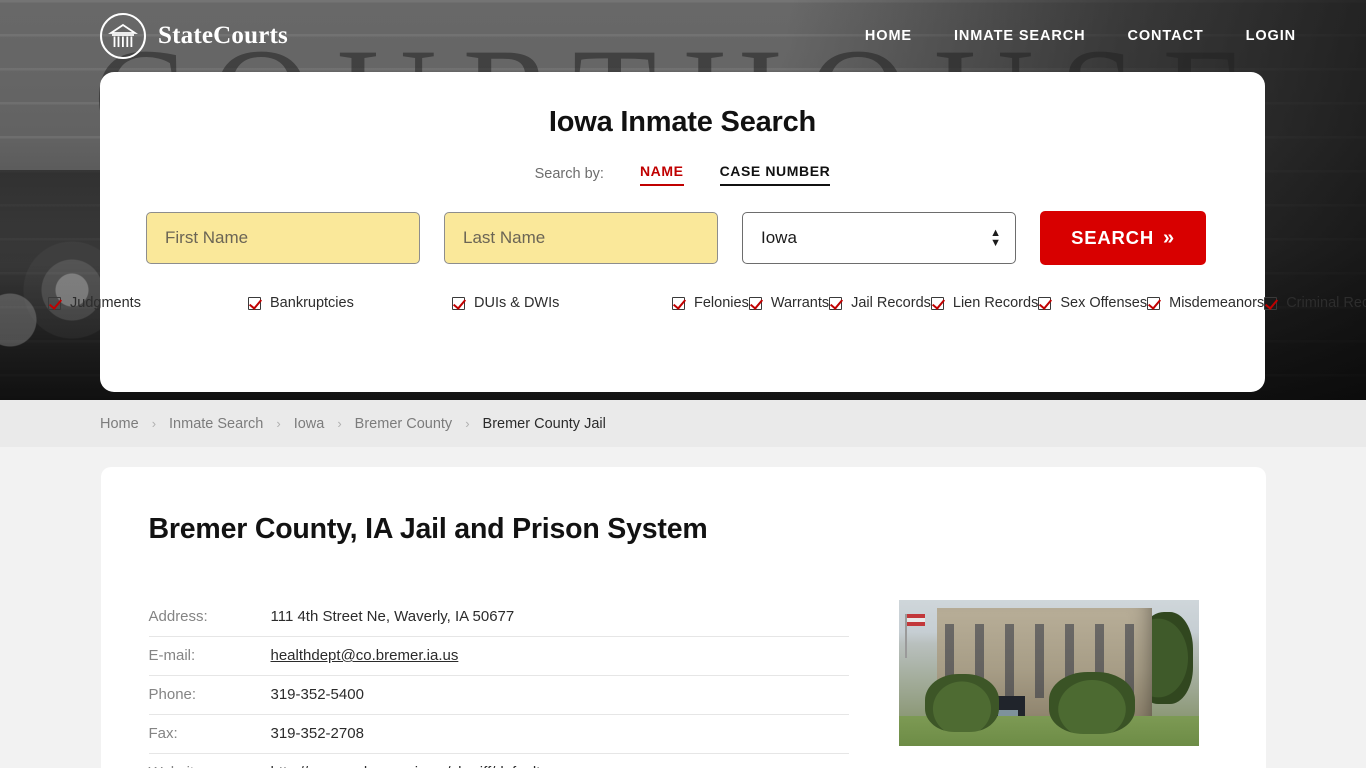 The height and width of the screenshot is (768, 1366). What do you see at coordinates (569, 174) in the screenshot?
I see `search-by-label: Search by:` at bounding box center [569, 174].